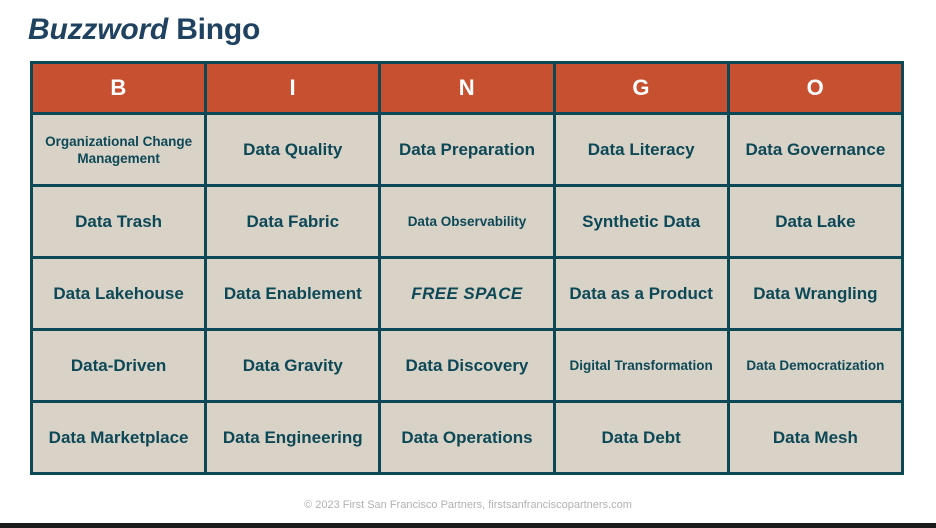 This screenshot has height=528, width=936. What do you see at coordinates (641, 88) in the screenshot?
I see `bingo-header-cell-g: G` at bounding box center [641, 88].